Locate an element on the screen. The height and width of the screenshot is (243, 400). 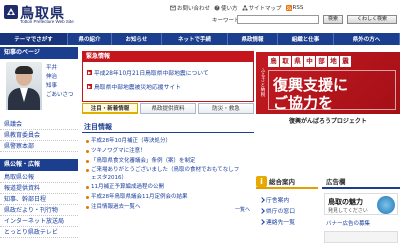
howto-link: ? 使い方 is located at coordinates (226, 8).